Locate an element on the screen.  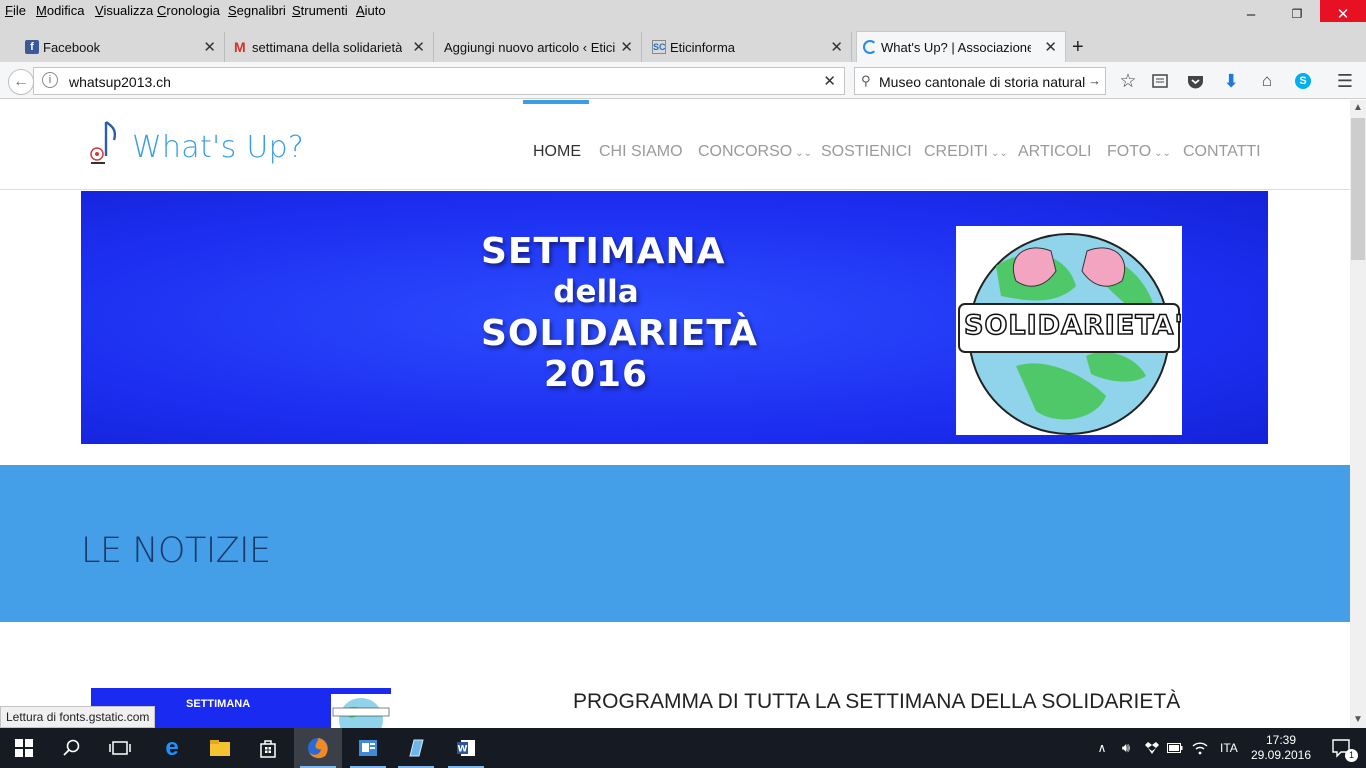
nav-crediti: CREDITI ⌄⌄ is located at coordinates (966, 152).